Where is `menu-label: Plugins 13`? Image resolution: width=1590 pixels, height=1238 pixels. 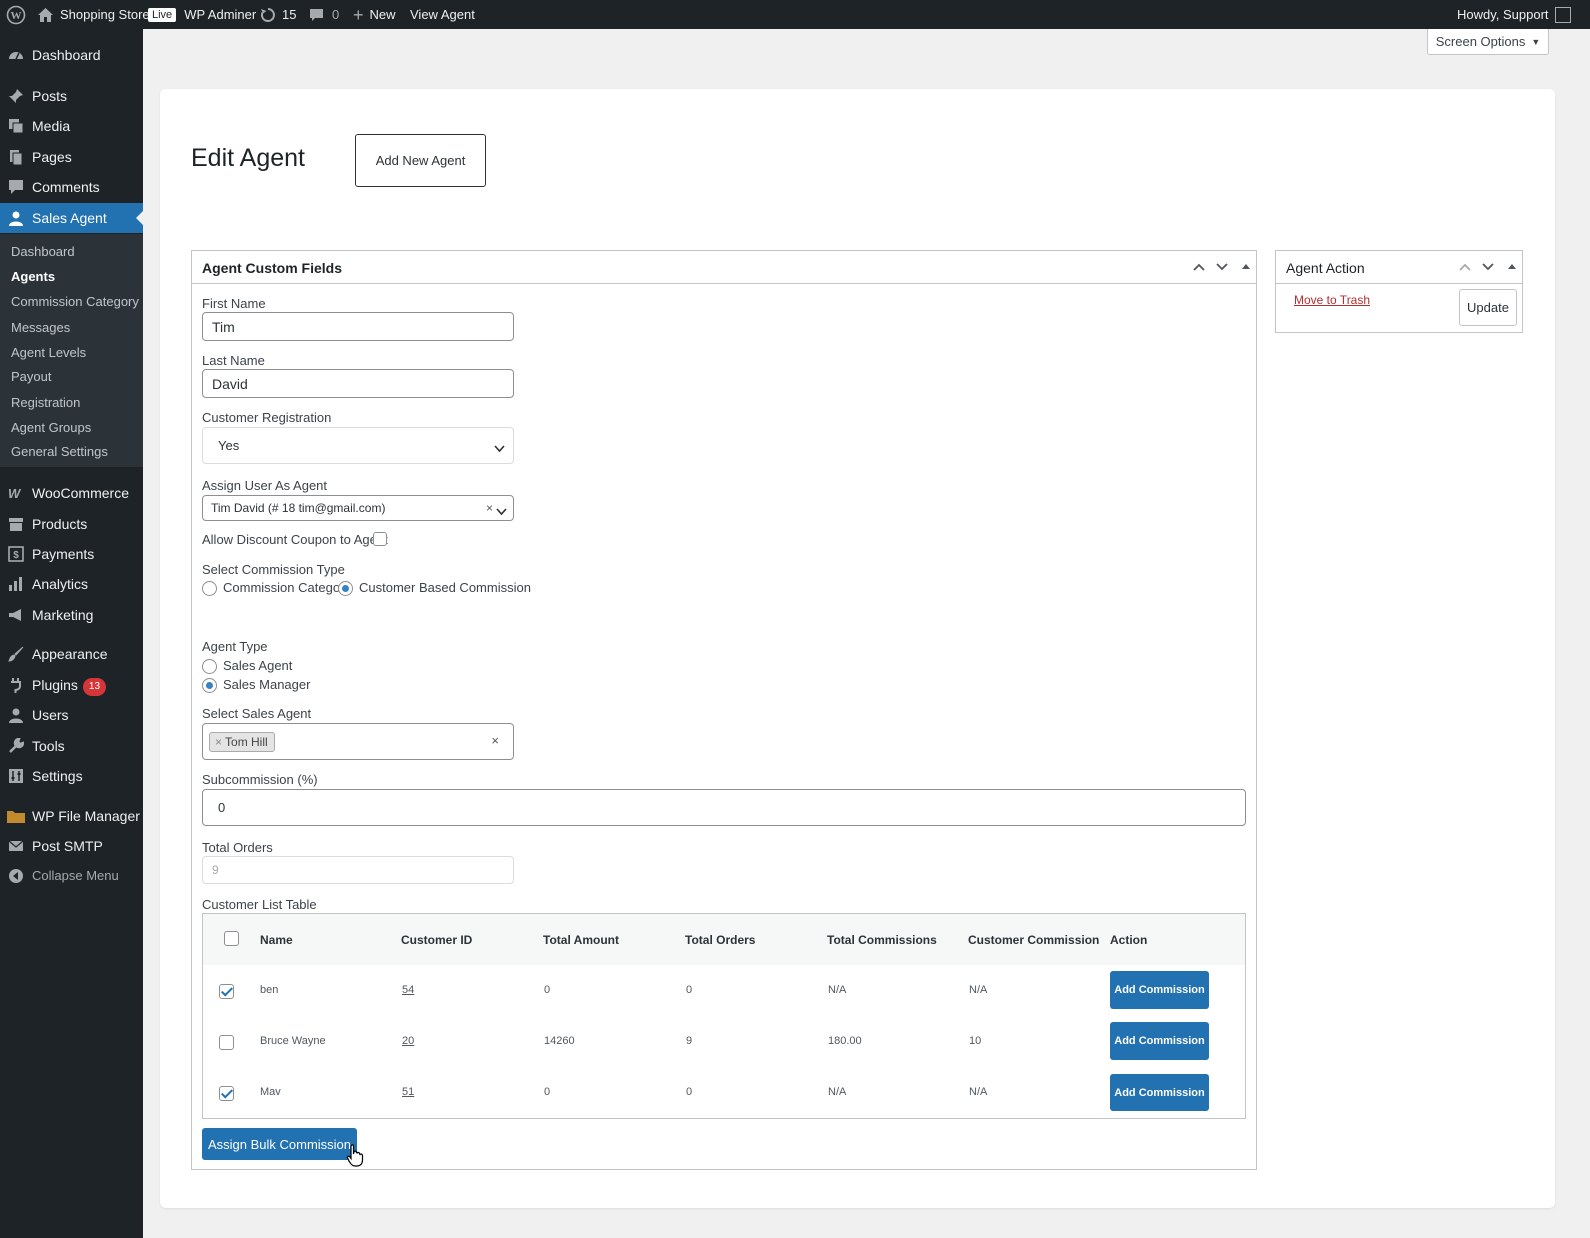 menu-label: Plugins 13 is located at coordinates (69, 686).